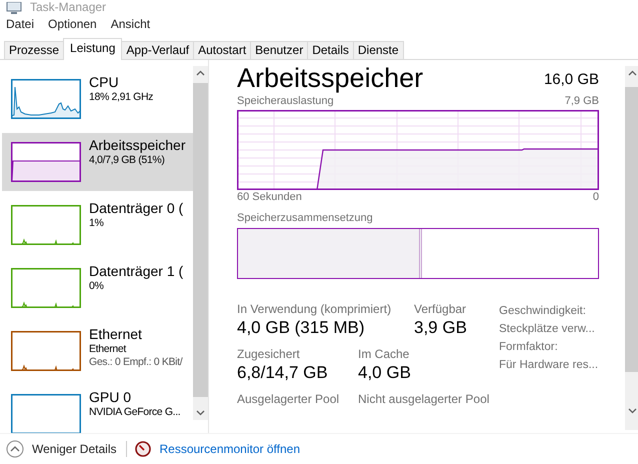 The height and width of the screenshot is (464, 638). I want to click on item-detail: Ges.: 0 Empf.: 0 KBit/, so click(135, 362).